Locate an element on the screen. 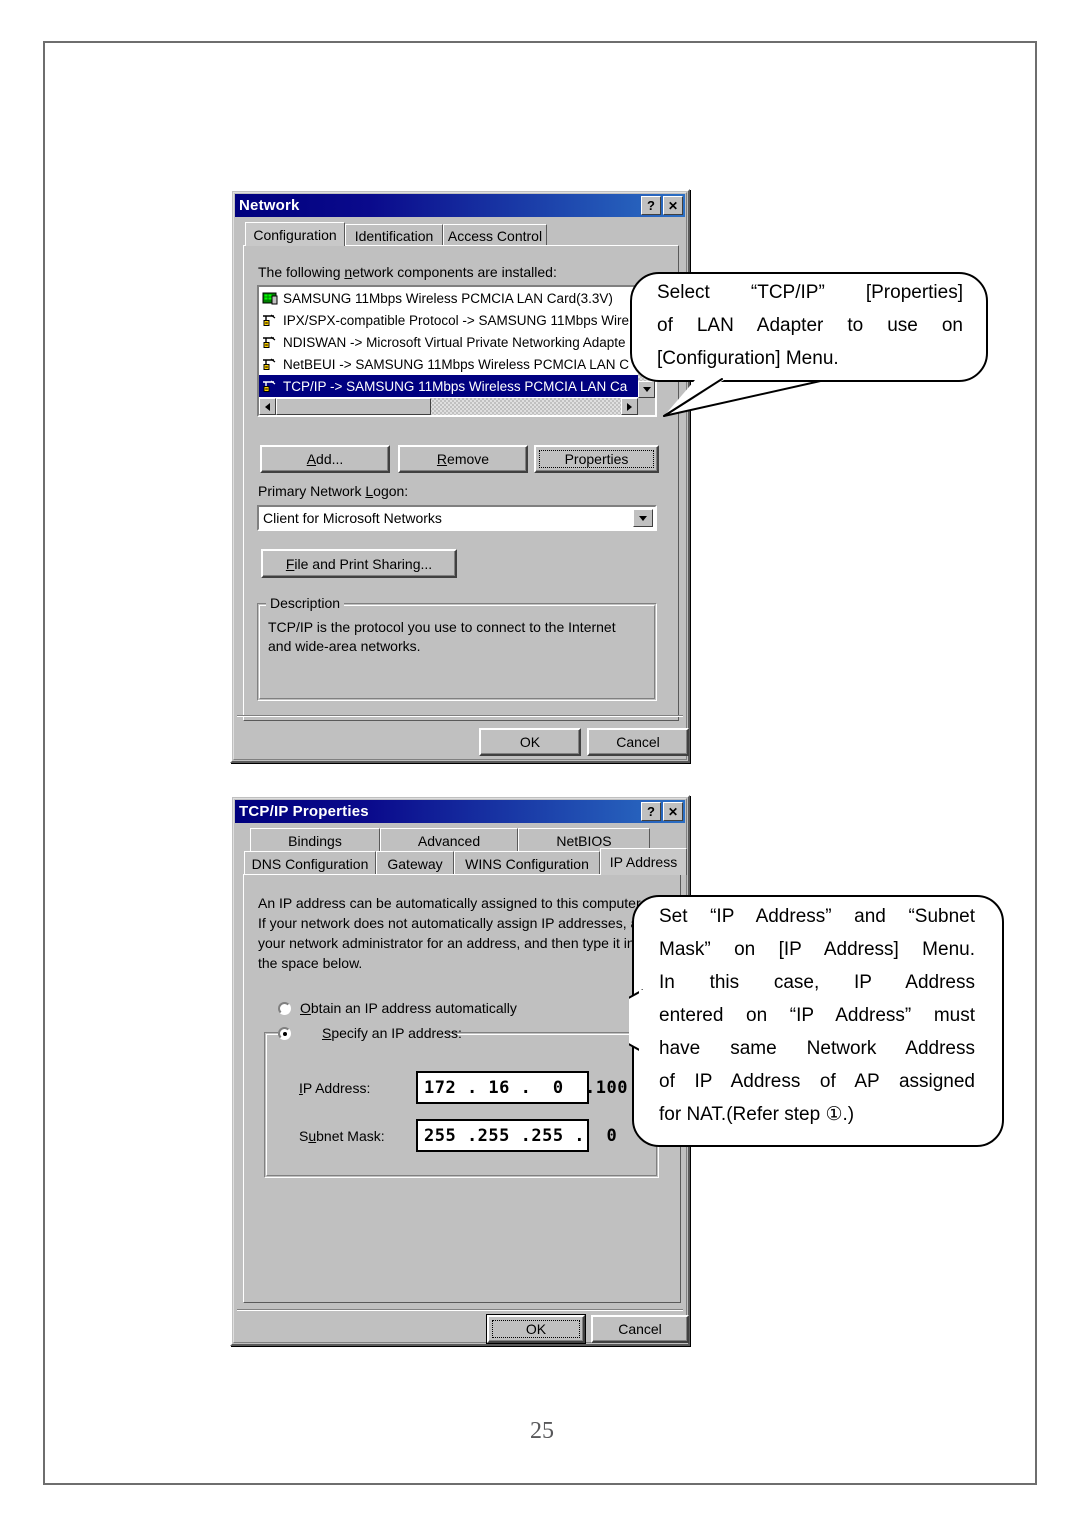  tab-configuration: Configuration is located at coordinates (295, 234).